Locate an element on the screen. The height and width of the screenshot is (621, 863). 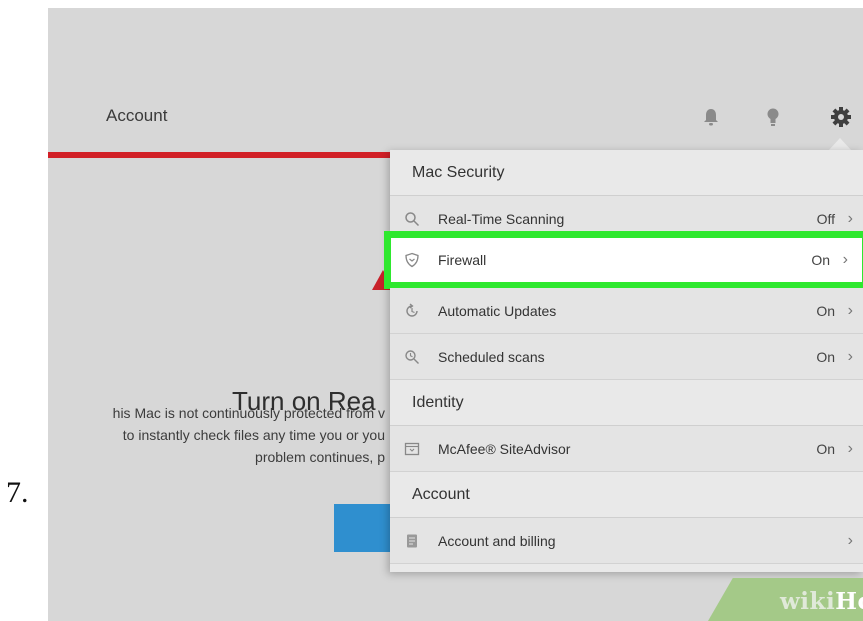
document-icon is located at coordinates (412, 541).